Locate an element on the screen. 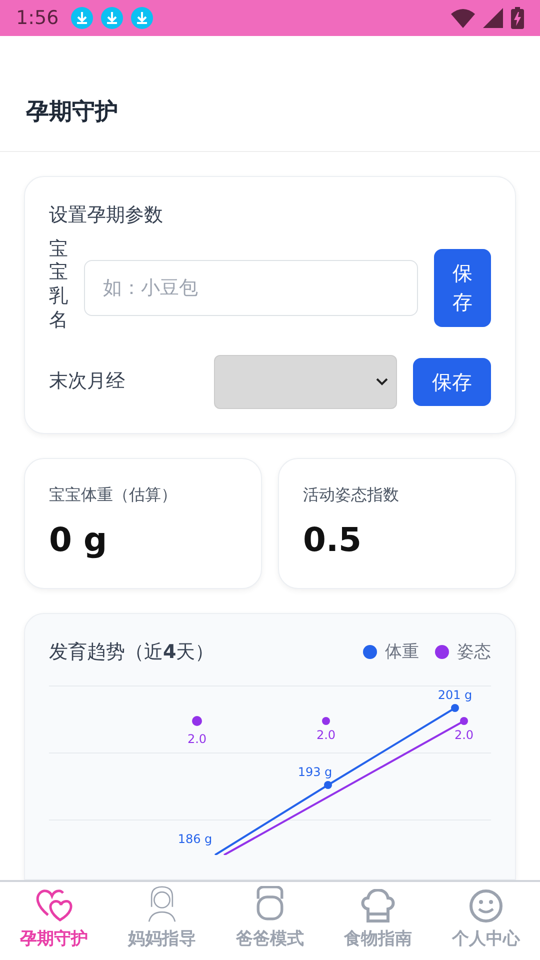 This screenshot has height=960, width=540. legend-label: 姿态 is located at coordinates (474, 652).